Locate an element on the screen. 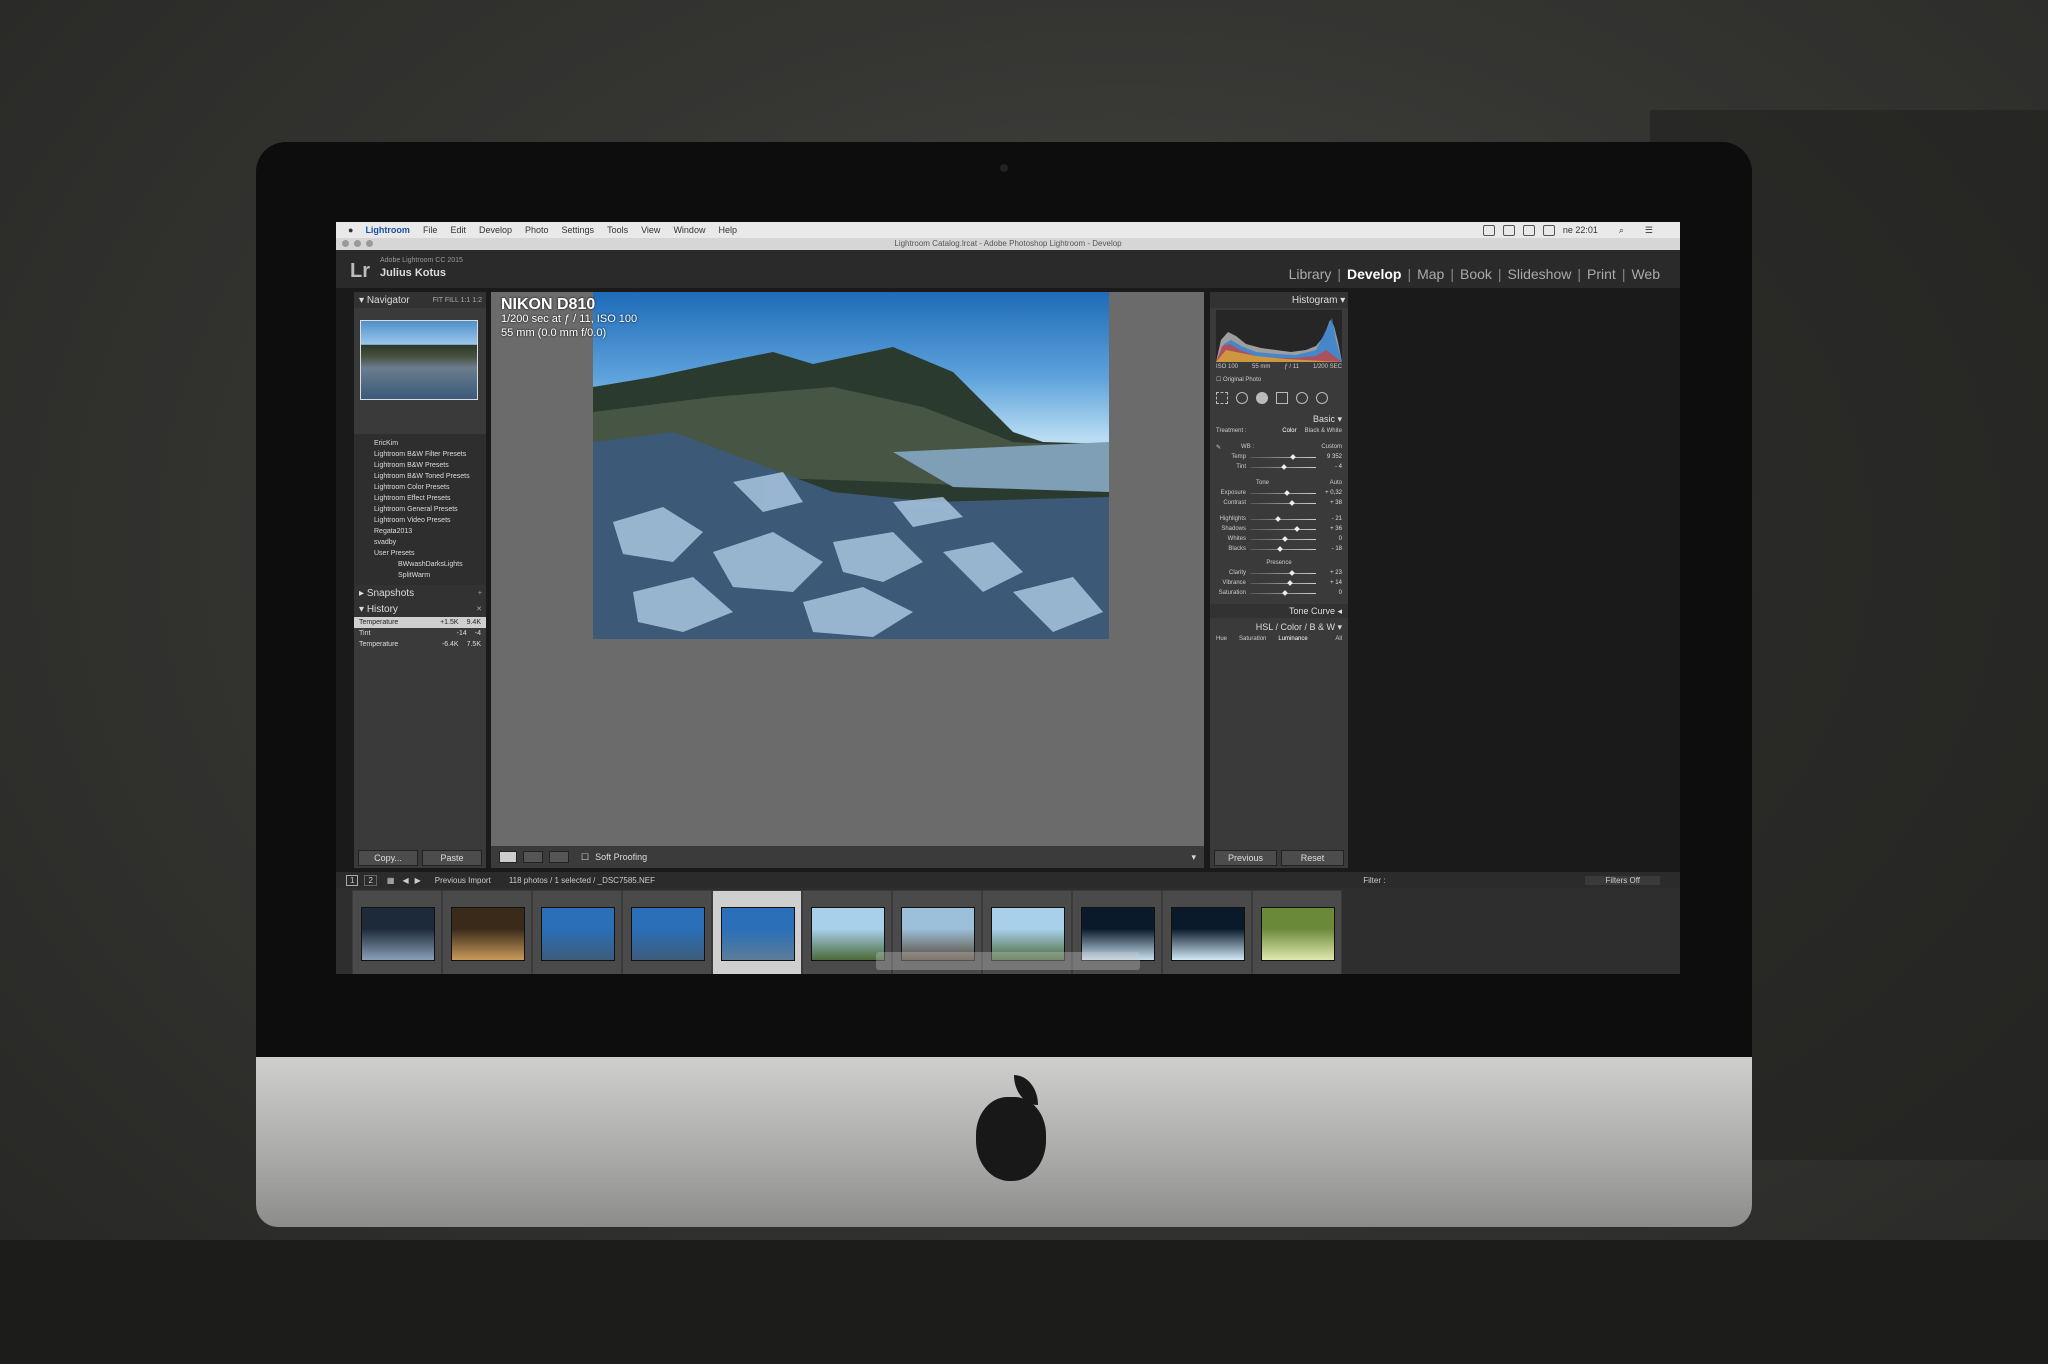  snapshots-header: ▸ Snapshots + is located at coordinates (420, 593).